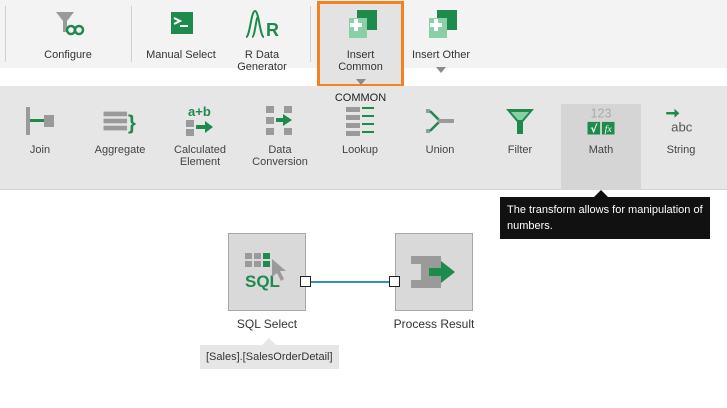  What do you see at coordinates (360, 44) in the screenshot?
I see `insert-common-button: Insert Common` at bounding box center [360, 44].